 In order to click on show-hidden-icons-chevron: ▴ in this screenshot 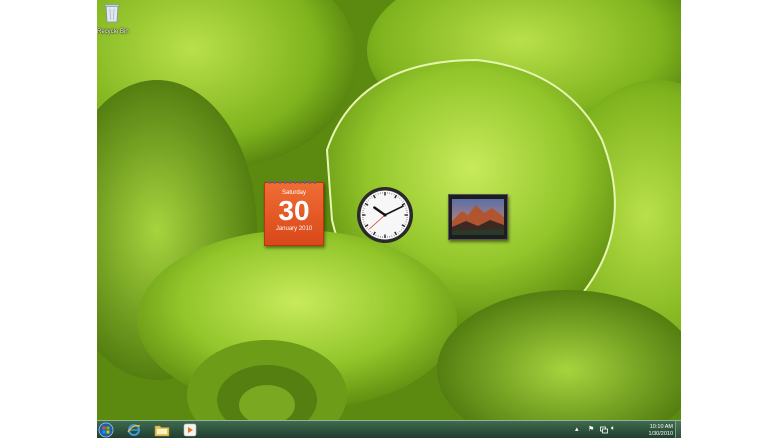, I will do `click(577, 429)`.